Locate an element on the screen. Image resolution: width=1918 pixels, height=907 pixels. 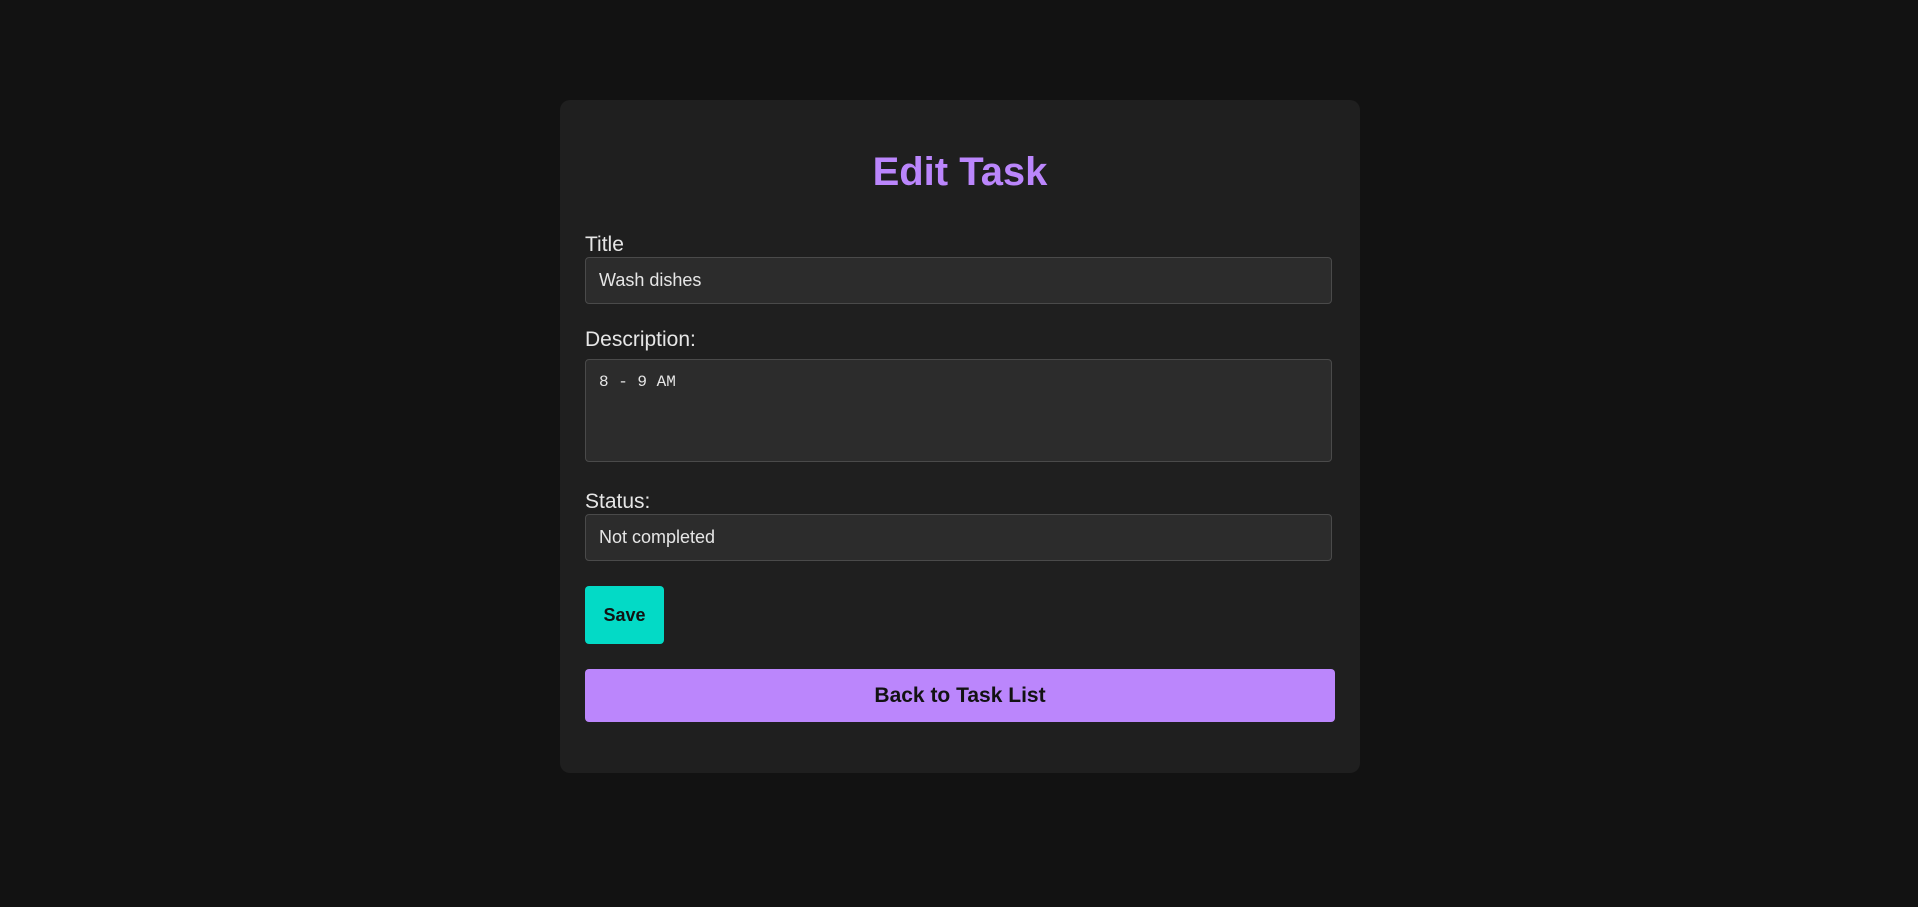
back-to-task-list-button: Back to Task List is located at coordinates (960, 695).